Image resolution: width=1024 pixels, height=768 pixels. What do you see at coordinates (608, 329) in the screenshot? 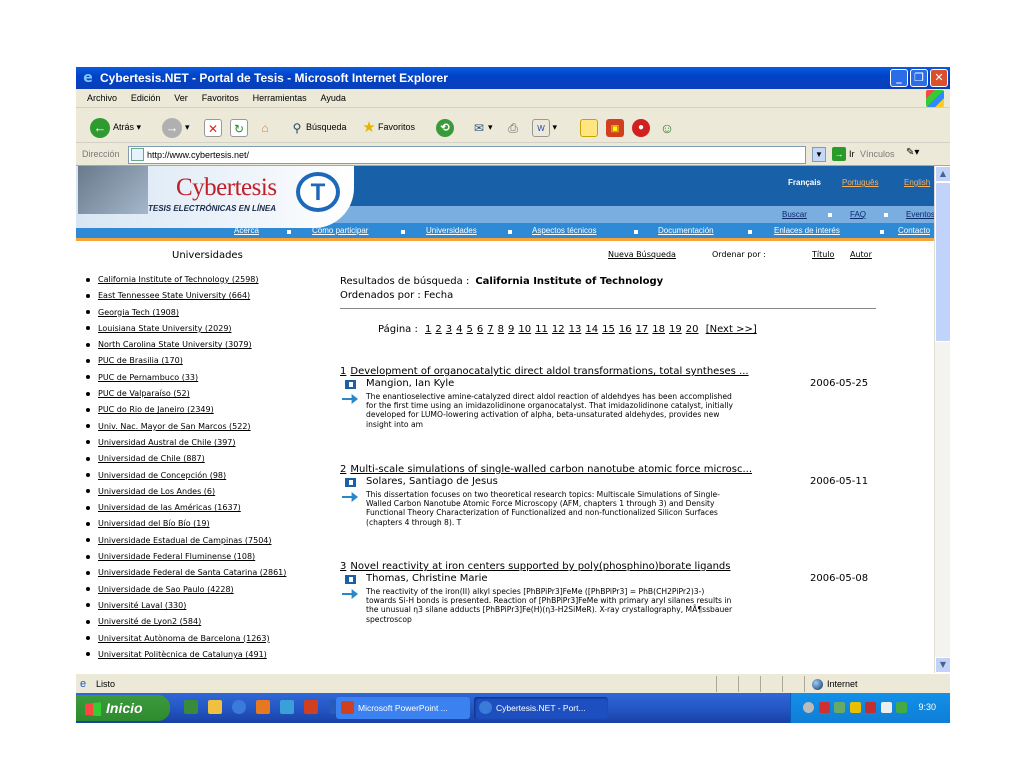
I see `page-link: 15` at bounding box center [608, 329].